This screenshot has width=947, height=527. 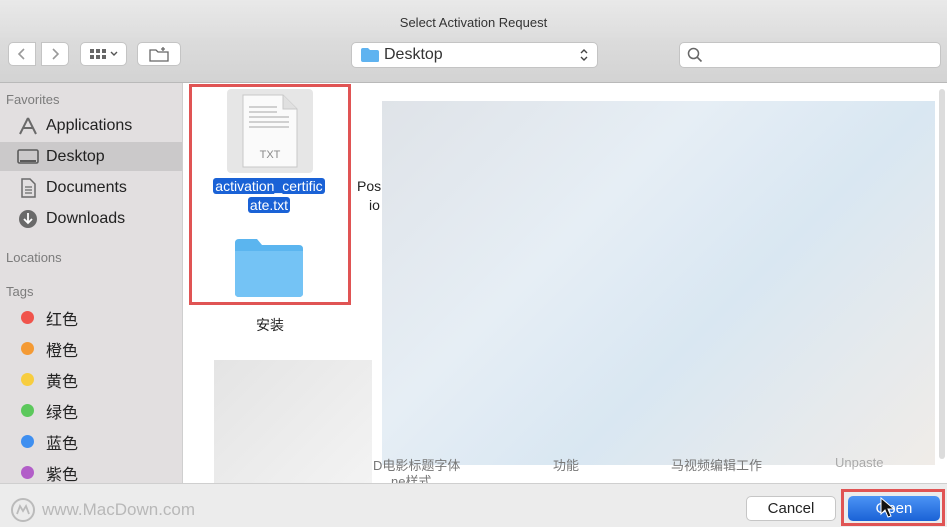 What do you see at coordinates (62, 413) in the screenshot?
I see `tag-label: 绿色` at bounding box center [62, 413].